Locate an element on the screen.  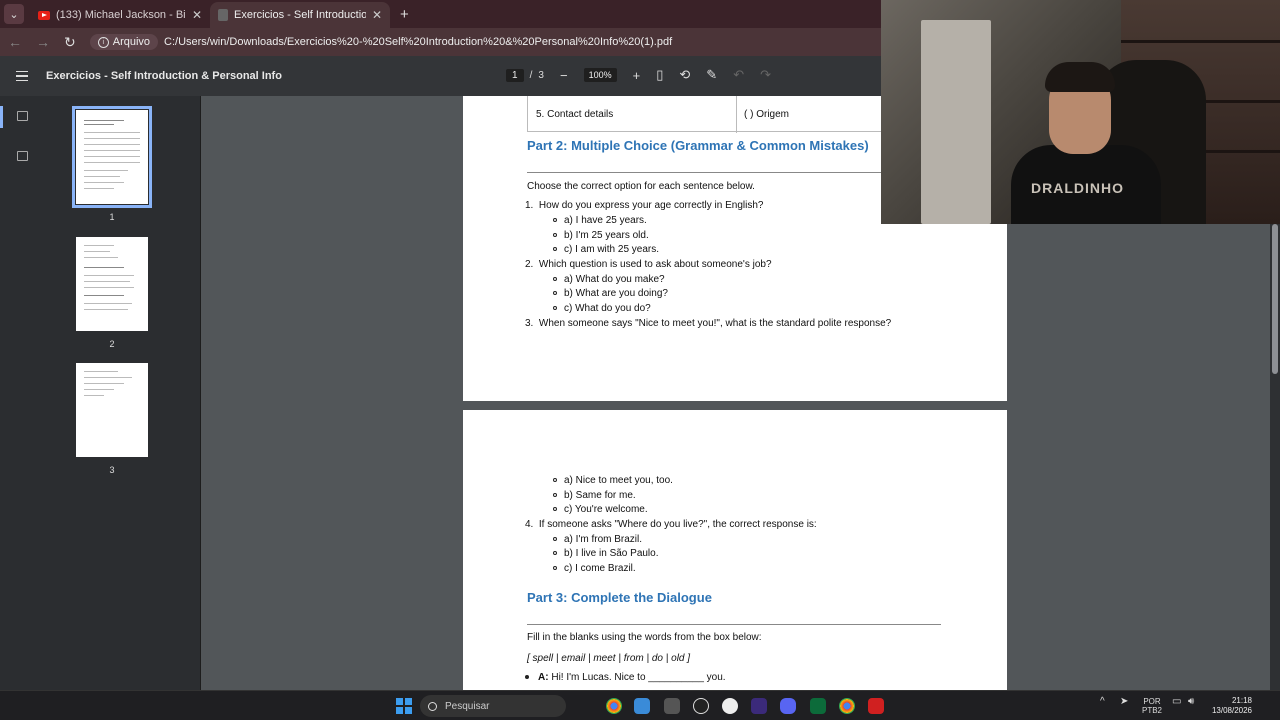
sidebar-rail is located at coordinates (22, 393).